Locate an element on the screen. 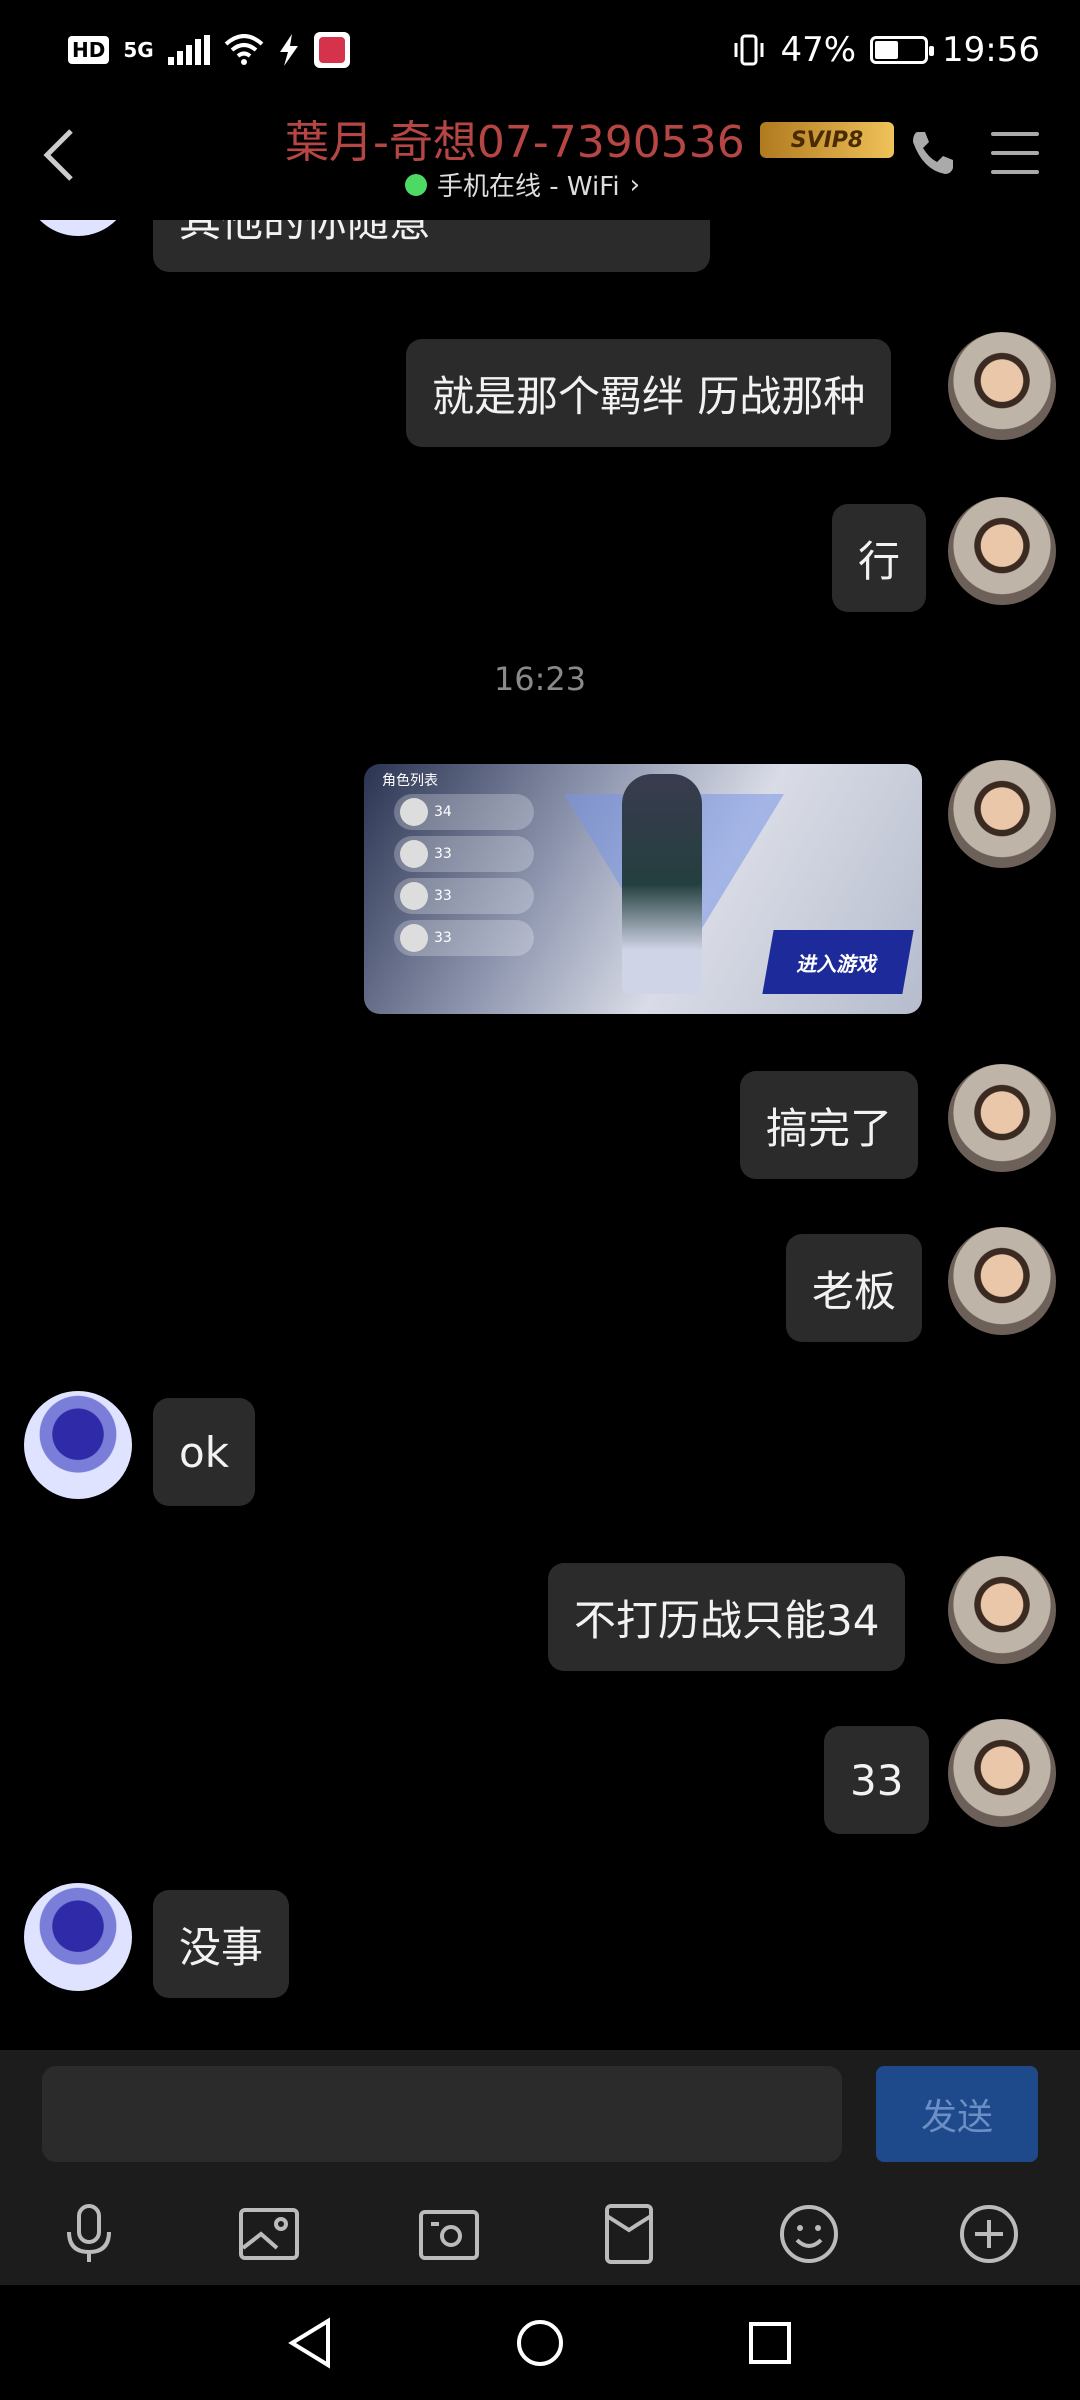 The width and height of the screenshot is (1080, 2400). network-type: 5G is located at coordinates (138, 50).